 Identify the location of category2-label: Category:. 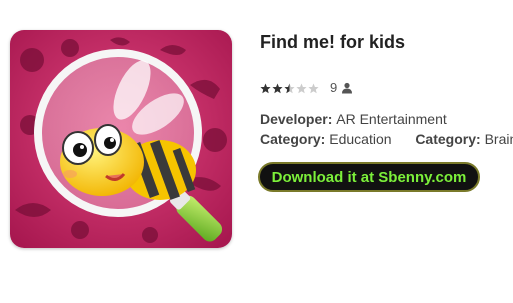
(448, 139).